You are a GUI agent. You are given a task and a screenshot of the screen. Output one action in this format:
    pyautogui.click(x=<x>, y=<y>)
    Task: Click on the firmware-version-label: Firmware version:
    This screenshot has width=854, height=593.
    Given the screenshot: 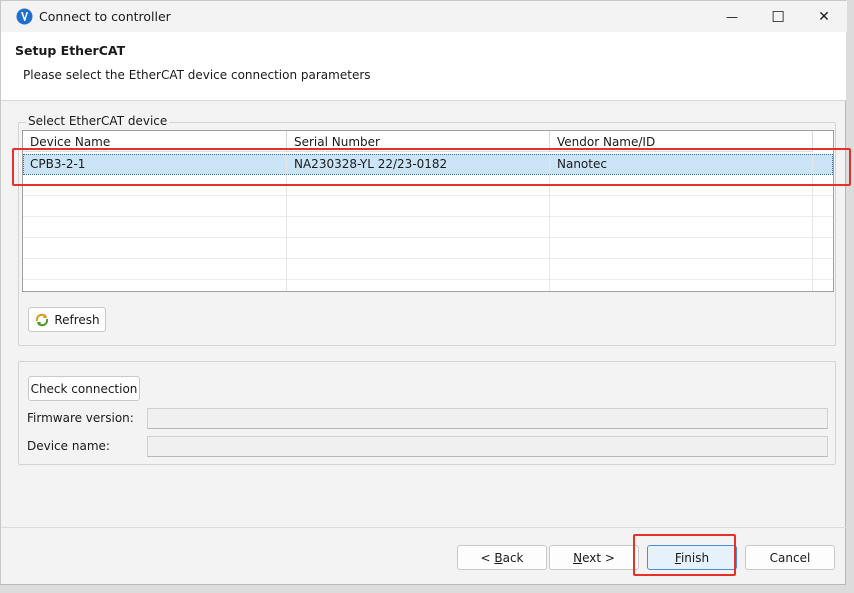 What is the action you would take?
    pyautogui.click(x=80, y=418)
    